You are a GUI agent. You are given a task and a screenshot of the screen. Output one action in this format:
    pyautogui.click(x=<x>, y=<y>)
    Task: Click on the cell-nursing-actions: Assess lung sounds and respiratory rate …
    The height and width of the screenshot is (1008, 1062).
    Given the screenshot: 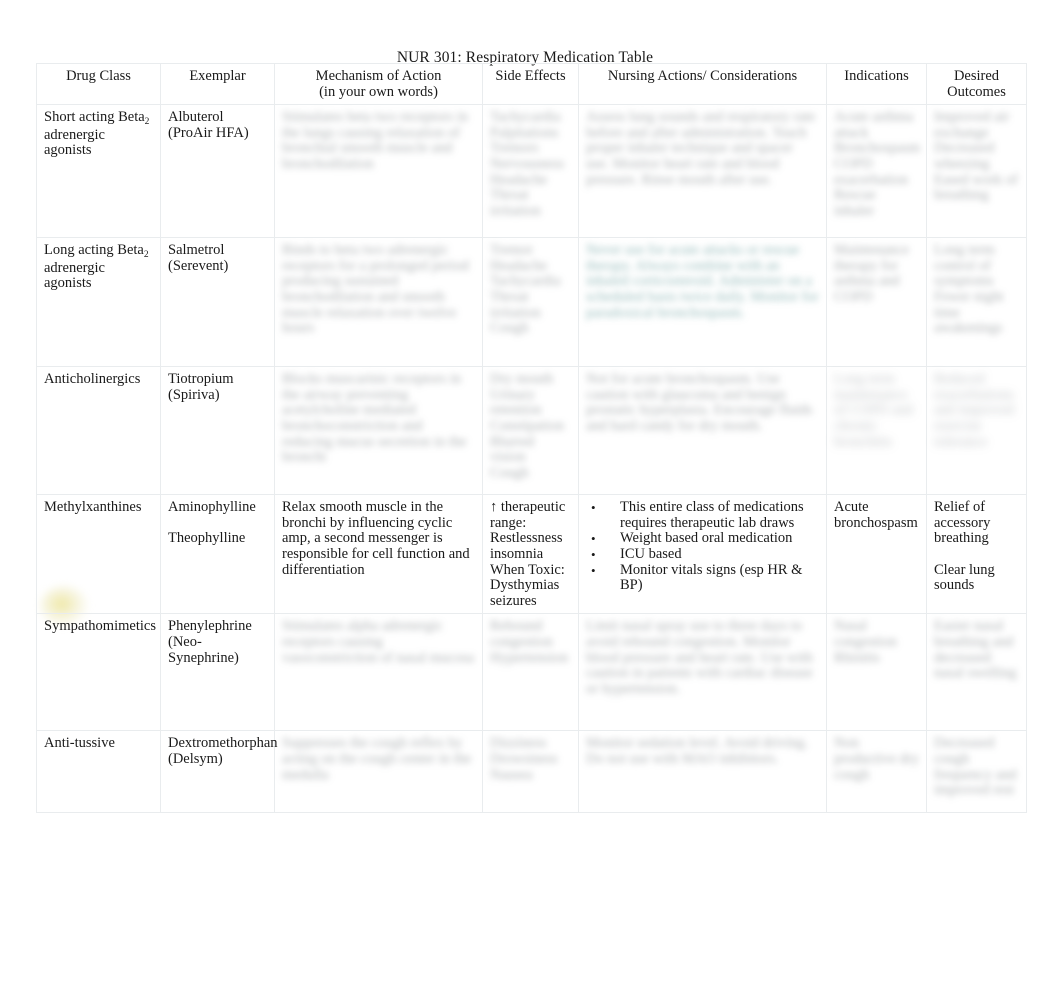 What is the action you would take?
    pyautogui.click(x=702, y=171)
    